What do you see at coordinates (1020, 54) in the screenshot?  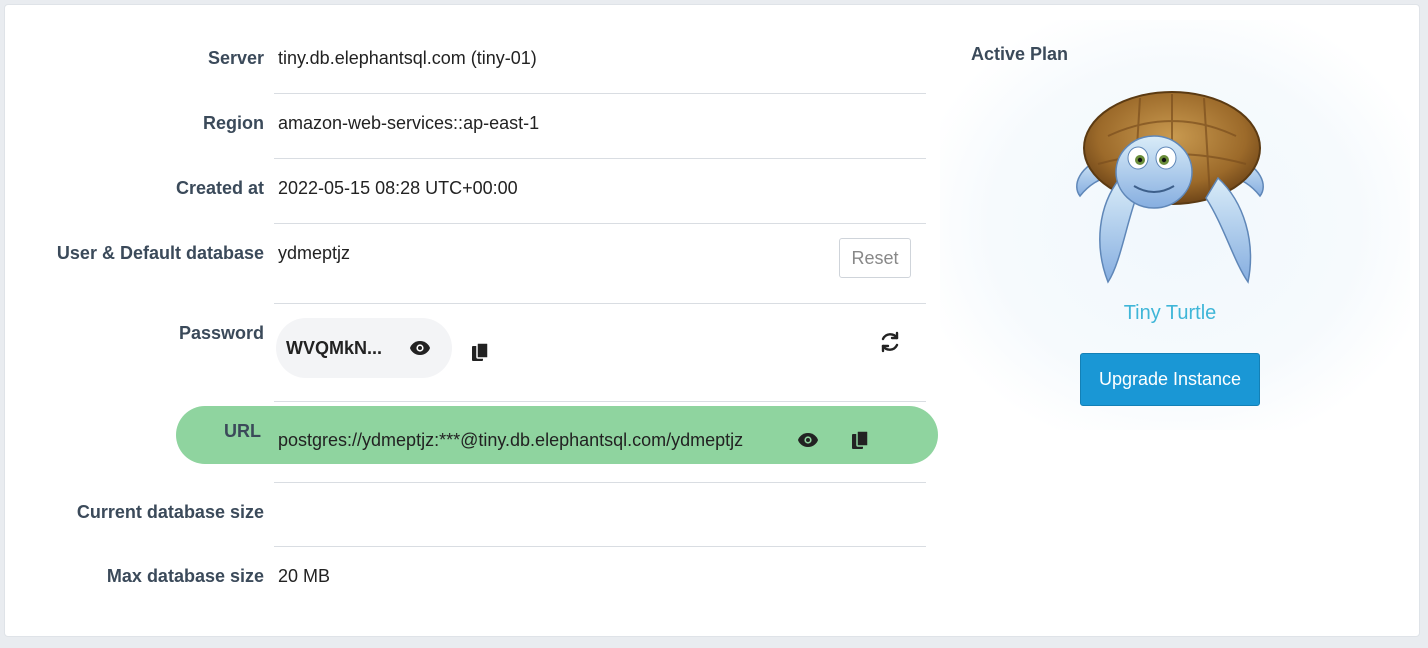 I see `active-plan-title: Active Plan` at bounding box center [1020, 54].